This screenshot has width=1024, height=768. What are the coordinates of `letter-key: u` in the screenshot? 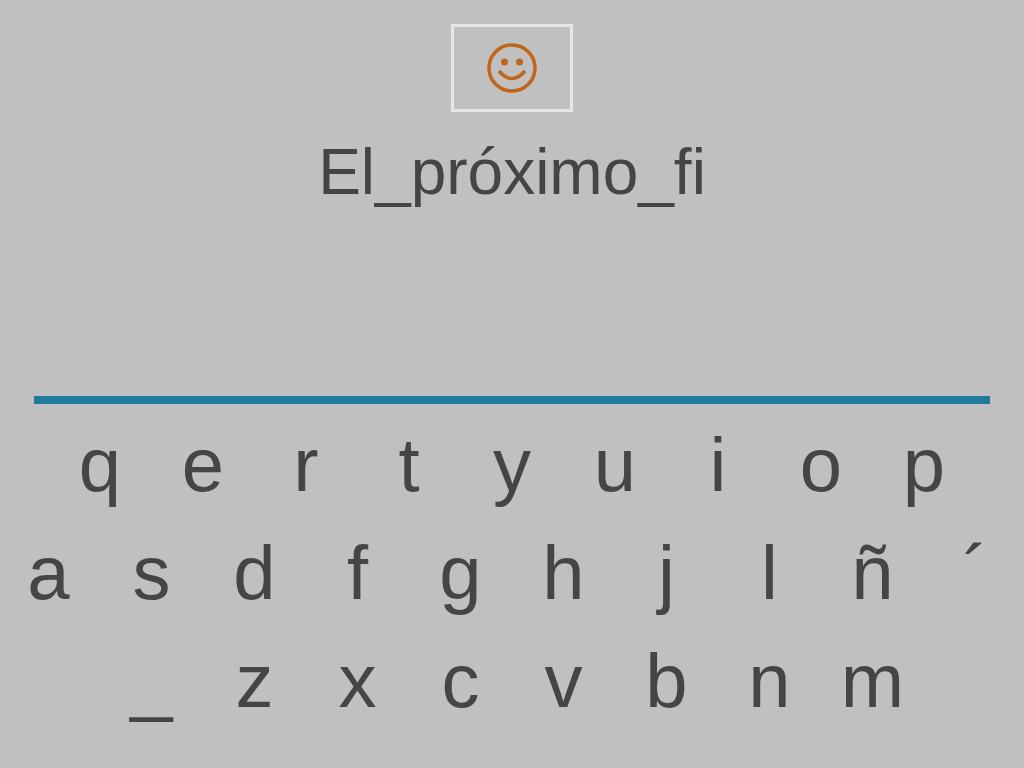 It's located at (615, 465).